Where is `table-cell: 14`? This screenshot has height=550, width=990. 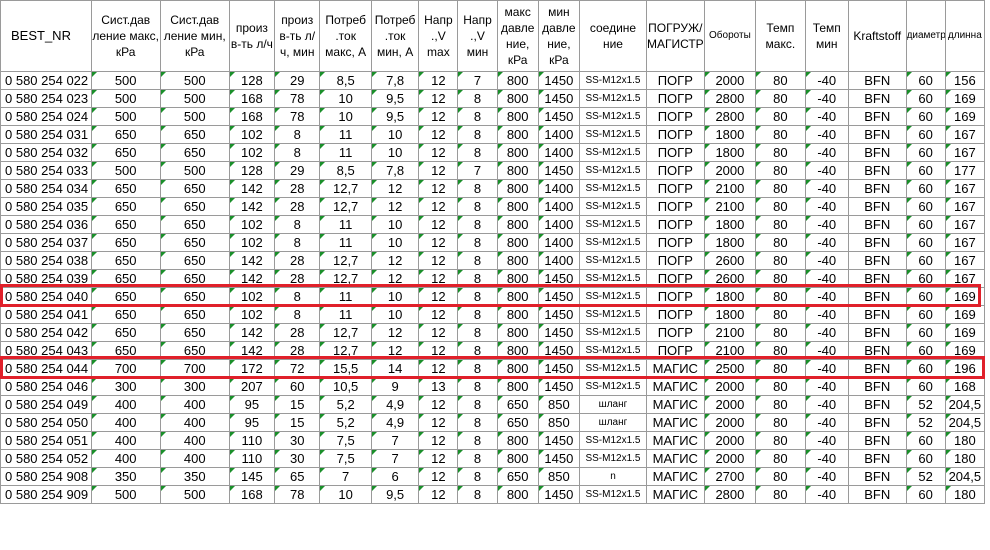 table-cell: 14 is located at coordinates (395, 368).